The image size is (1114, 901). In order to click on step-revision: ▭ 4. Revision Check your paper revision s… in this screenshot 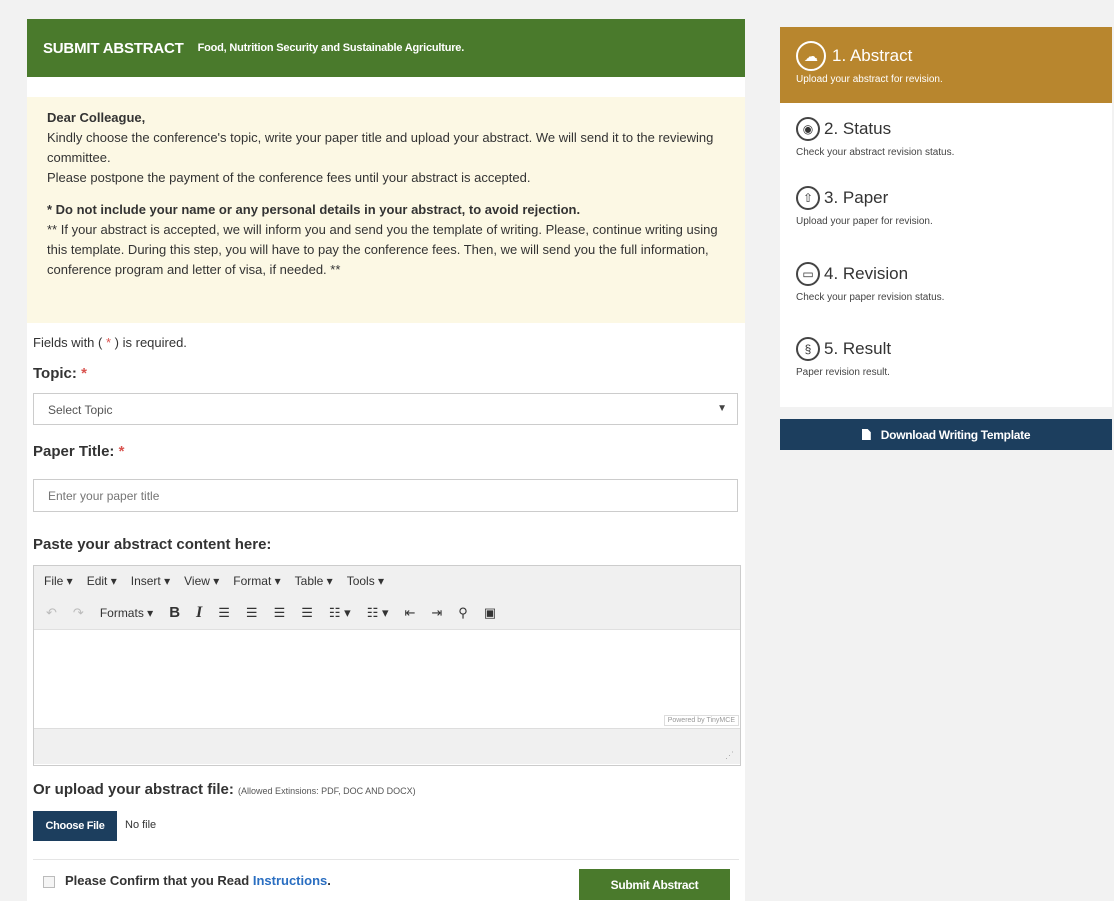, I will do `click(946, 291)`.